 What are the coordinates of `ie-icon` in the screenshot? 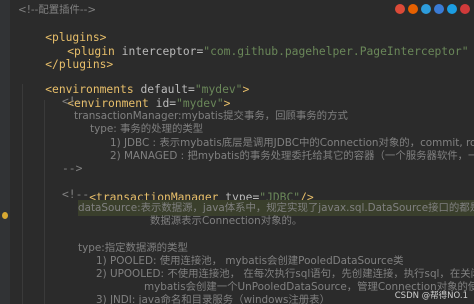 It's located at (439, 9).